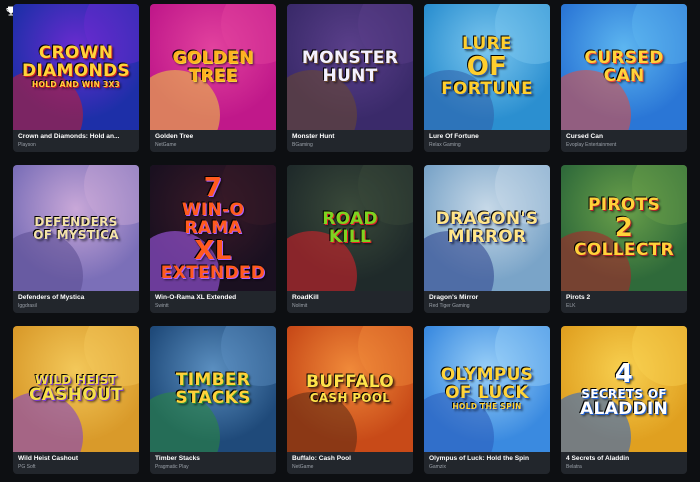  I want to click on game-provider: Relax Gaming, so click(445, 145).